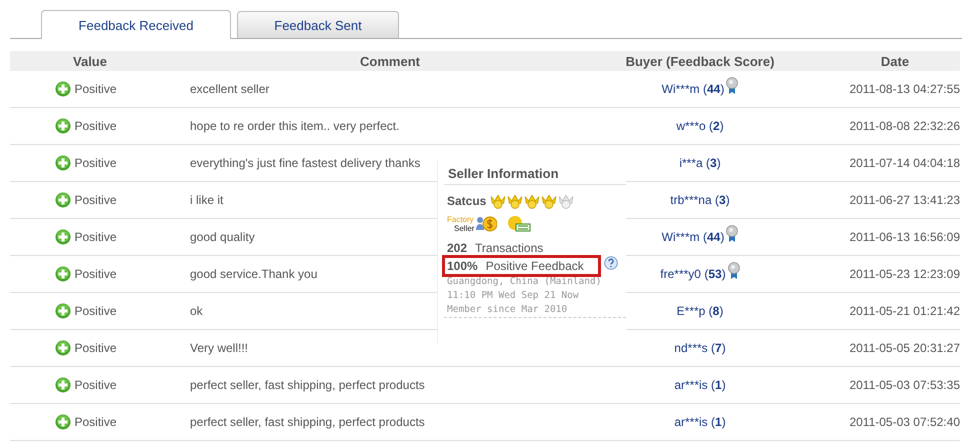 The width and height of the screenshot is (962, 444). I want to click on date-text: 2011-08-08 22:32:26, so click(904, 126).